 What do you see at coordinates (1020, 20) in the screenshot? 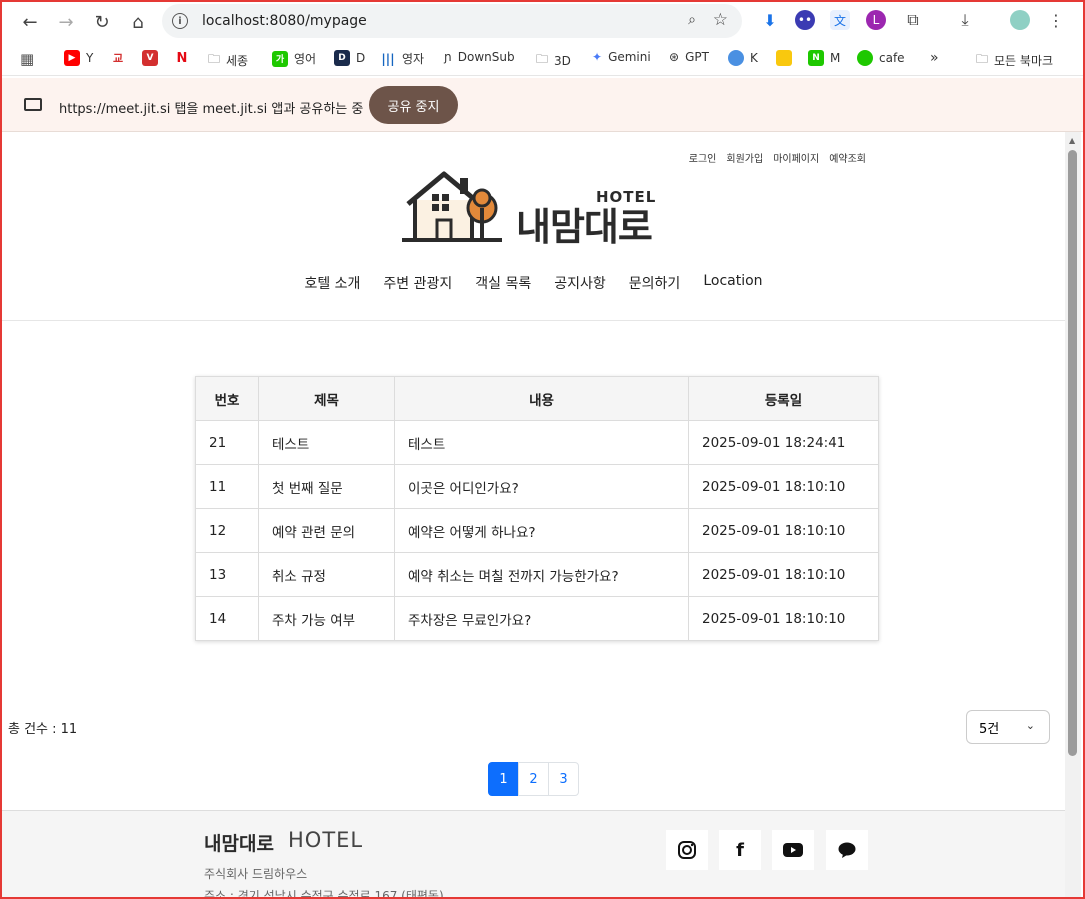
I see `profile-avatar` at bounding box center [1020, 20].